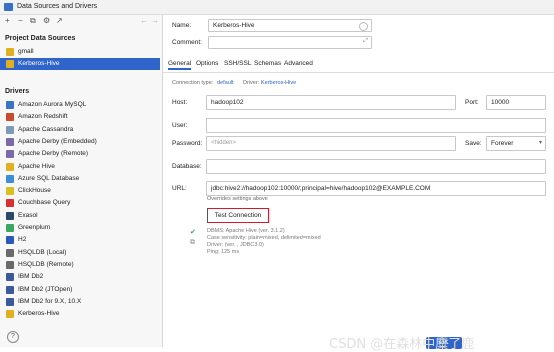 Image resolution: width=554 pixels, height=352 pixels. I want to click on tab-options: Options, so click(207, 63).